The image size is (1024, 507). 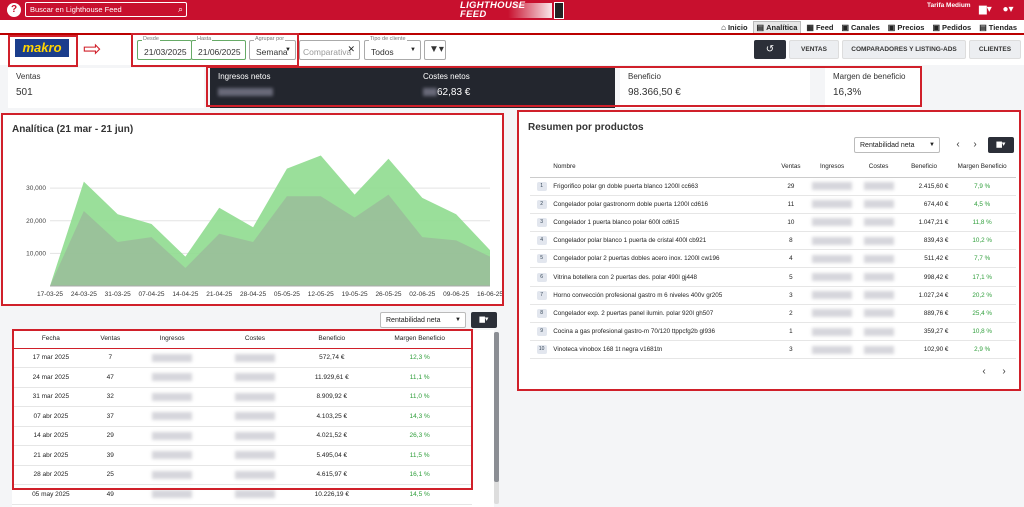 I want to click on date-from-label: Desde, so click(x=151, y=39).